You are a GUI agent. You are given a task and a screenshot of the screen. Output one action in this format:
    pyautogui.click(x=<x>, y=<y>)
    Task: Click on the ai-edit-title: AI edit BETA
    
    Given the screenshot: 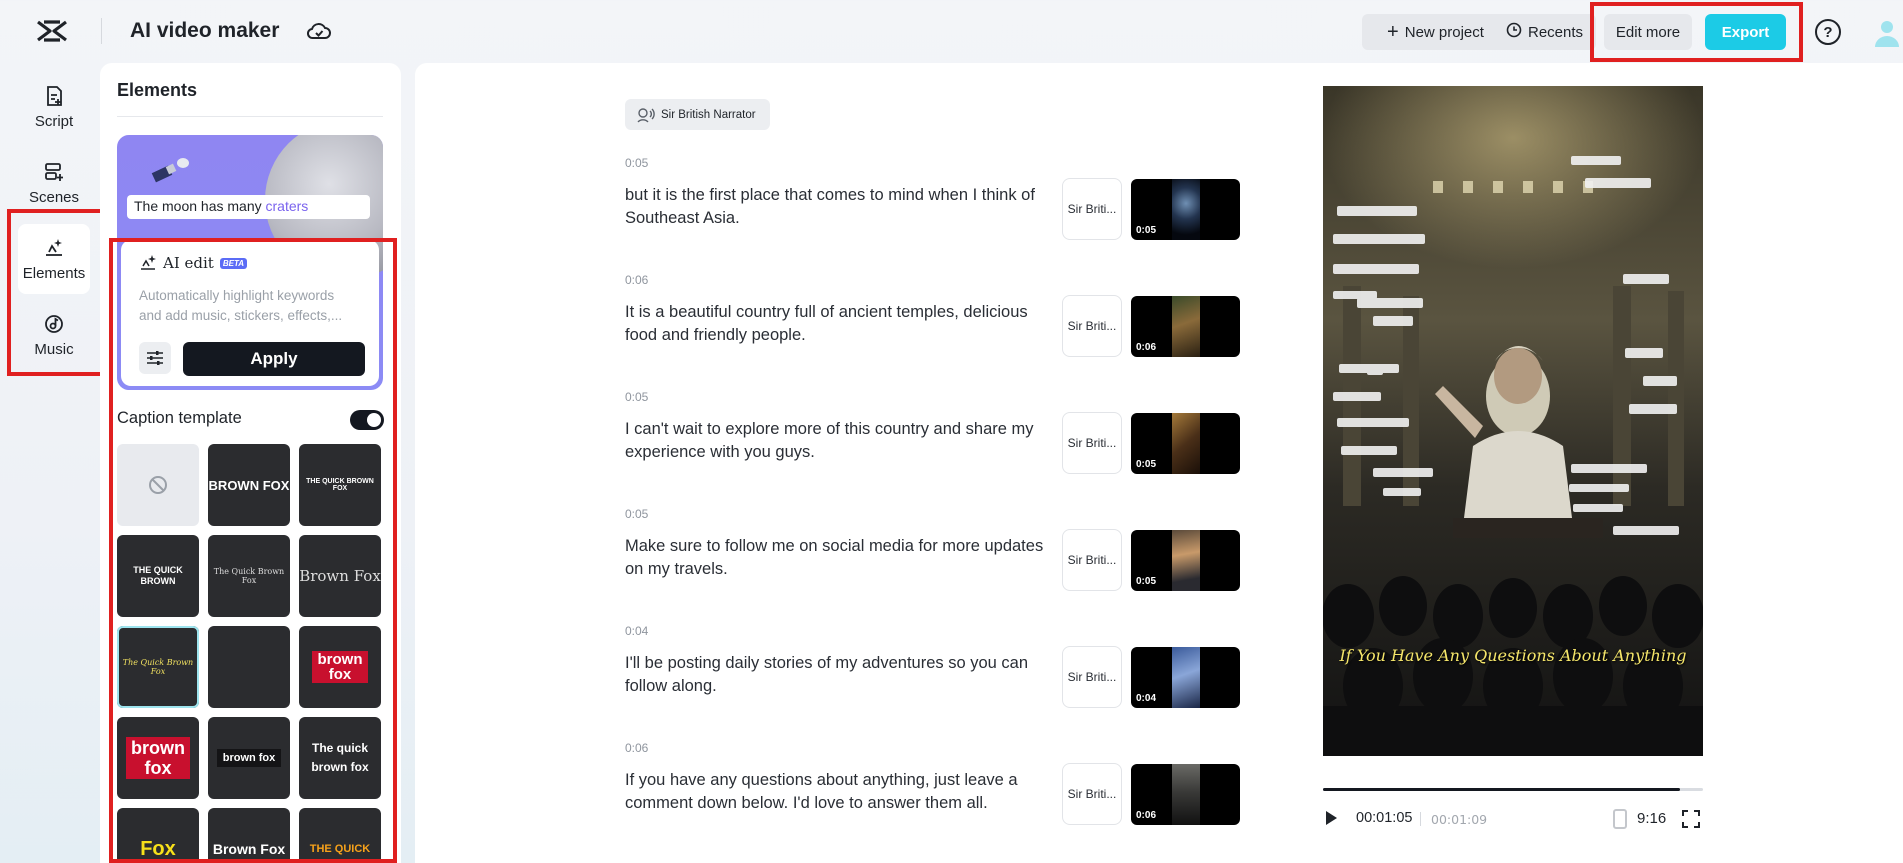 What is the action you would take?
    pyautogui.click(x=193, y=263)
    